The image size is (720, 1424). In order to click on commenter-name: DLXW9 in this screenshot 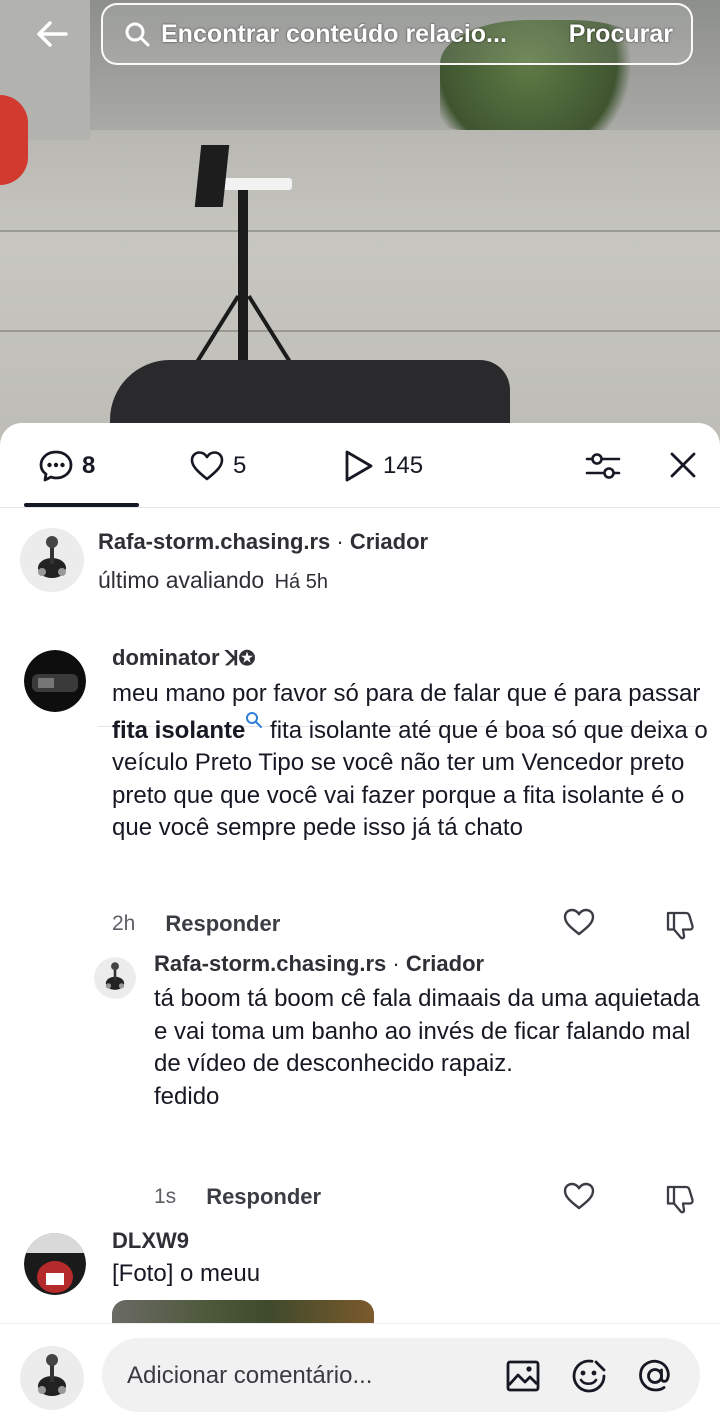, I will do `click(150, 1241)`.